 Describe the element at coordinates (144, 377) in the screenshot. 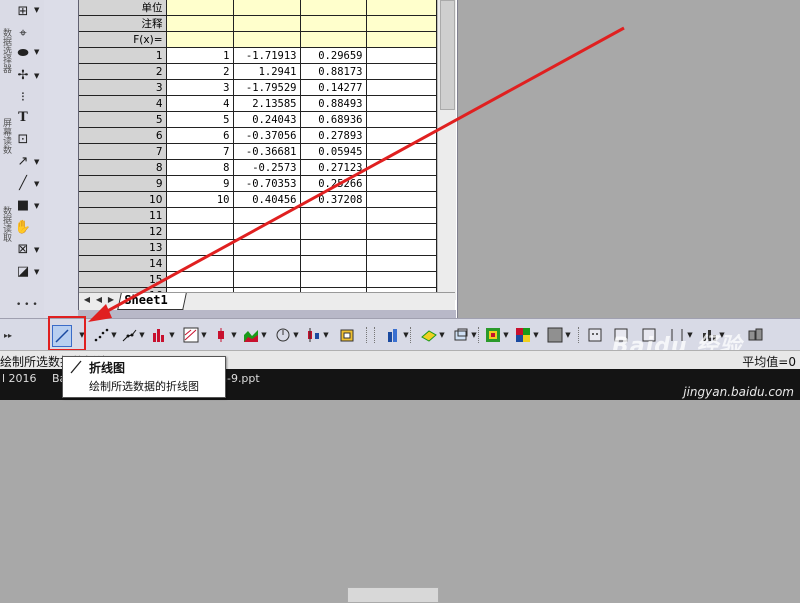

I see `line-chart-tooltip: 折线图 绘制所选数据的折线图` at that location.